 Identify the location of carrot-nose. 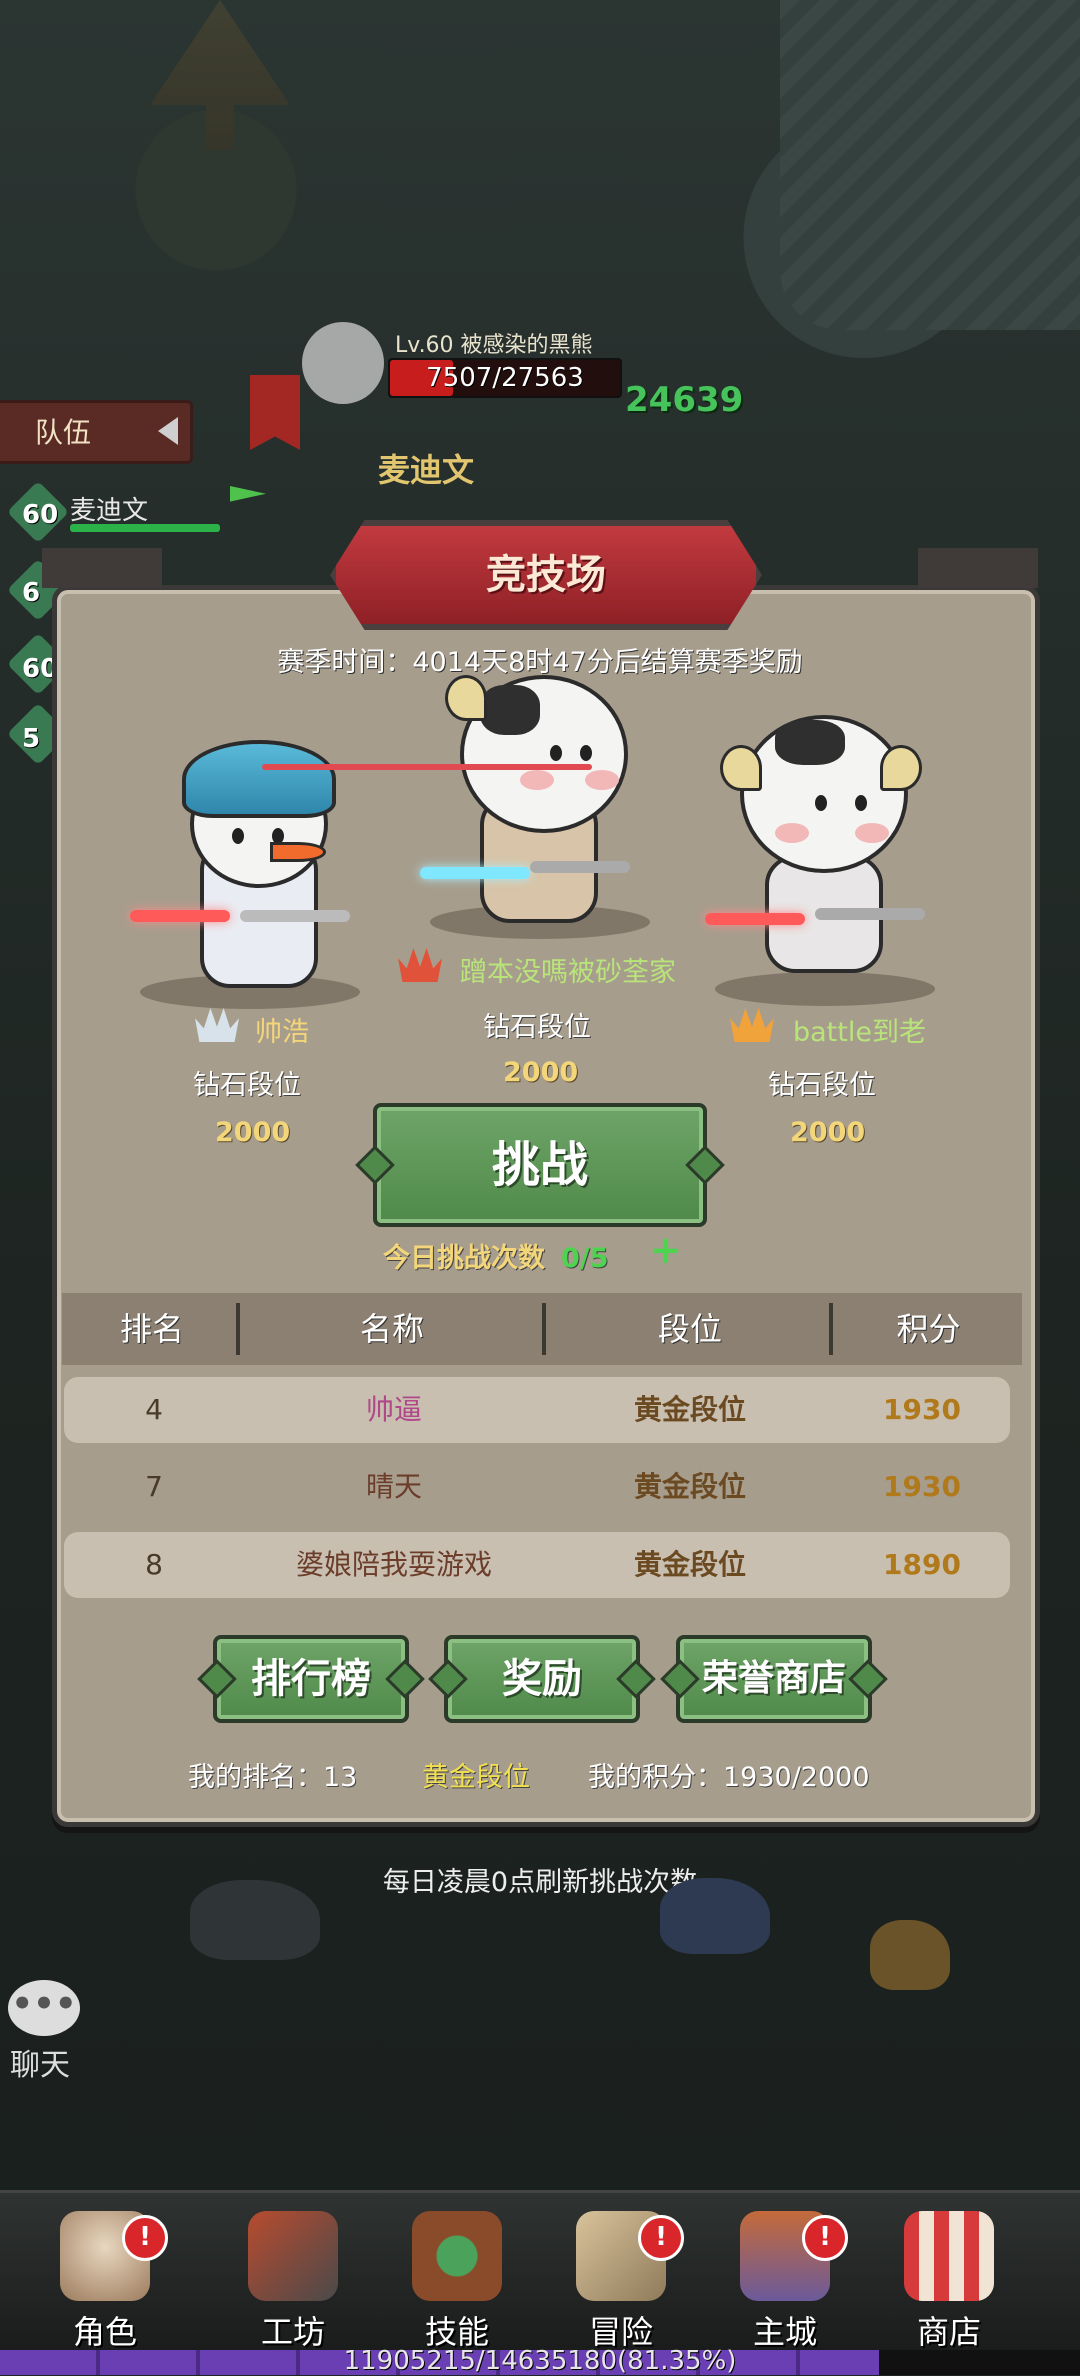
(298, 852).